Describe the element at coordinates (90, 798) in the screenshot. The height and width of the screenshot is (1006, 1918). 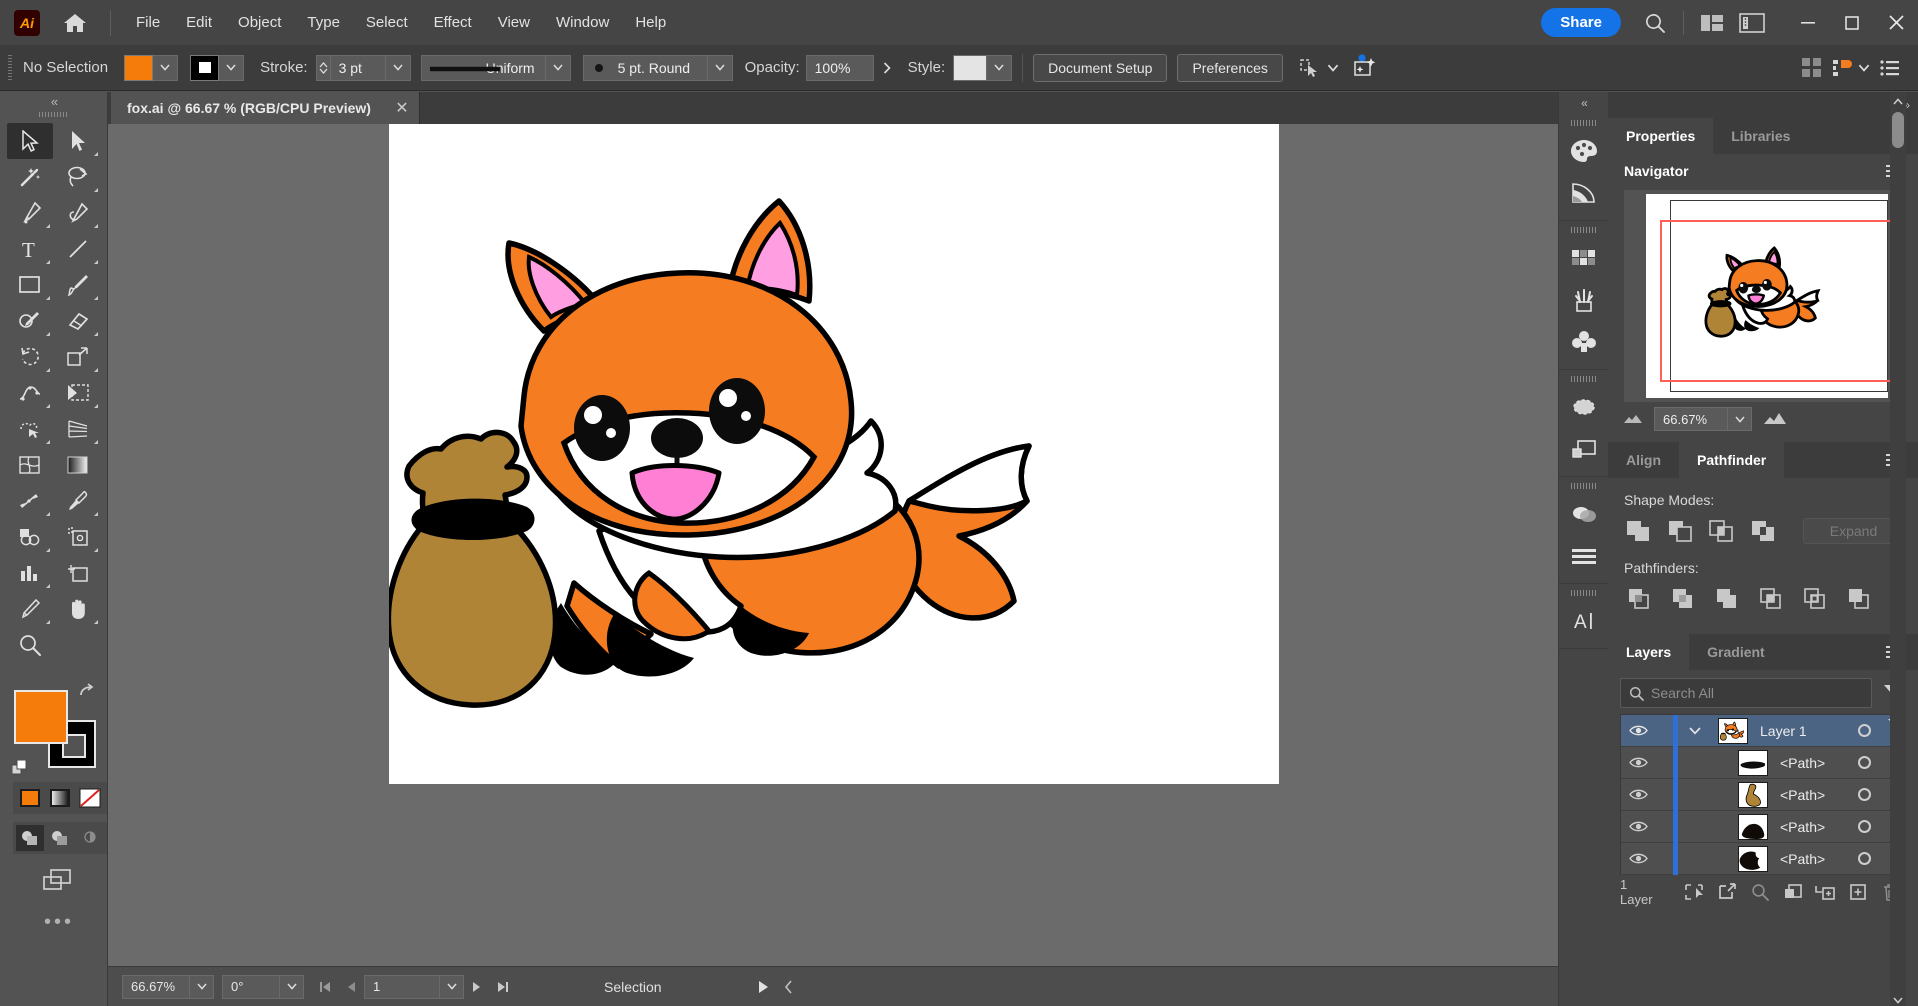
I see `none-fill-button` at that location.